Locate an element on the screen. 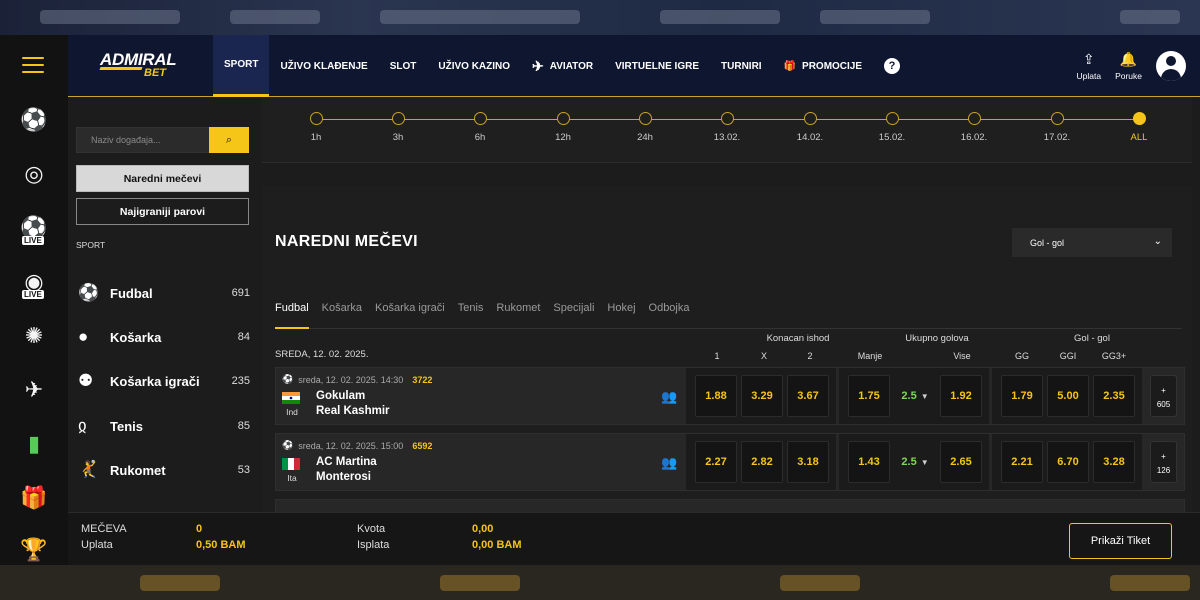 Image resolution: width=1200 pixels, height=600 pixels. india-flag-icon is located at coordinates (291, 398).